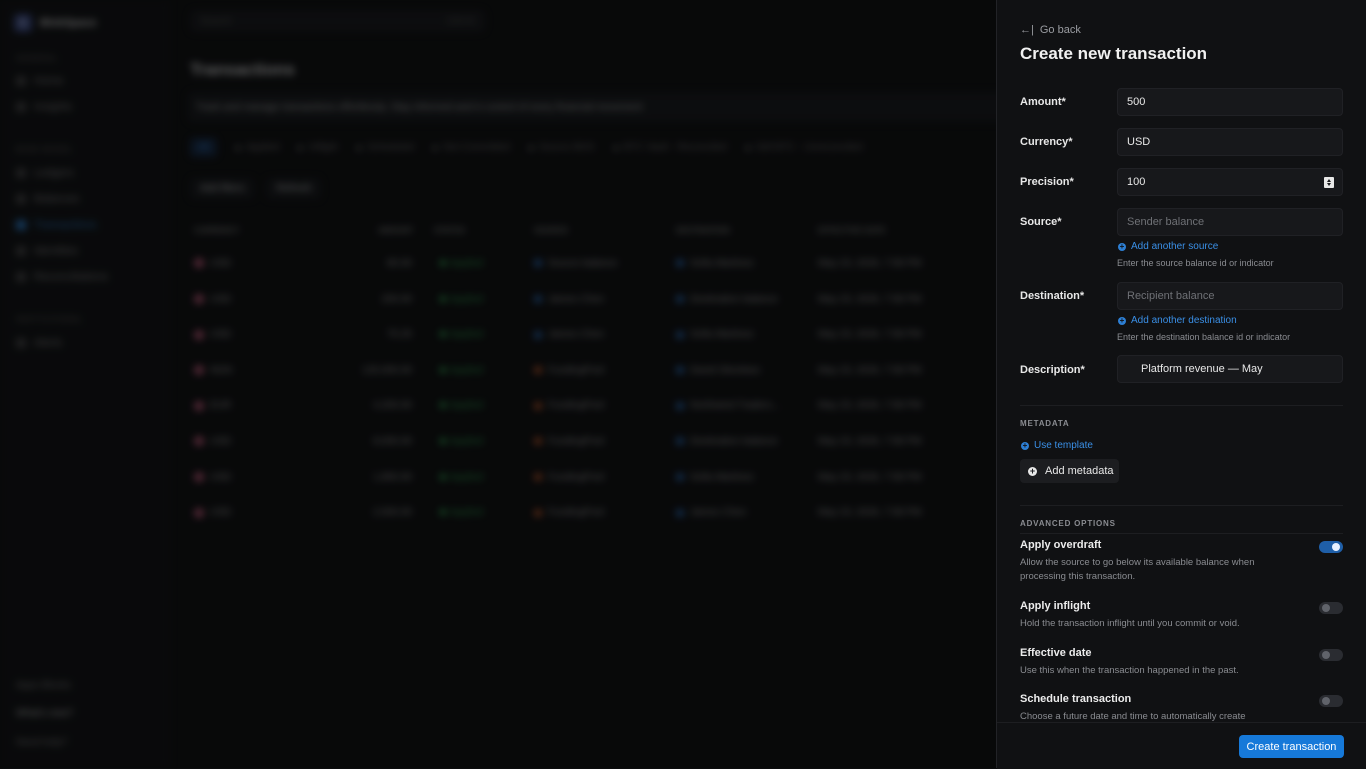  Describe the element at coordinates (1202, 369) in the screenshot. I see `description-value: Platform revenue — May` at that location.